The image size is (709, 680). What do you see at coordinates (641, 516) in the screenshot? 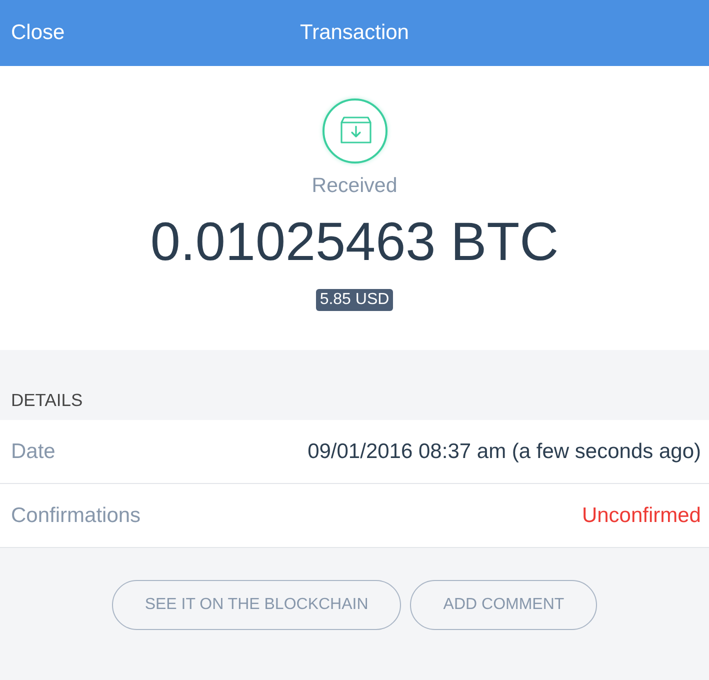
I see `detail-value: Unconfirmed` at bounding box center [641, 516].